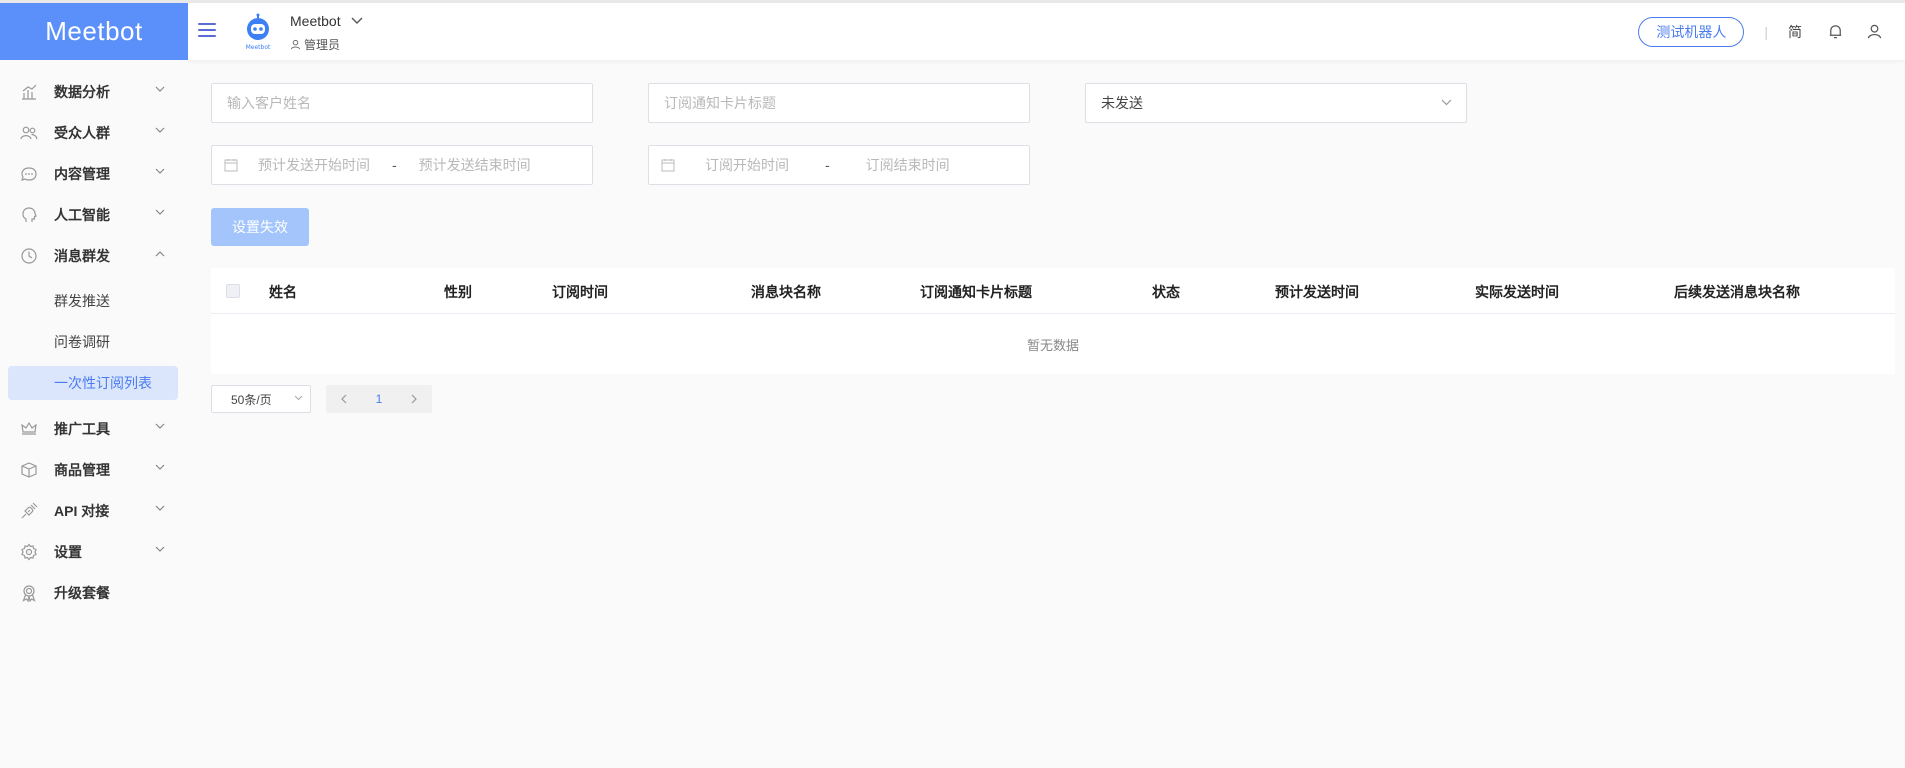  I want to click on logo: Meetbot, so click(94, 31).